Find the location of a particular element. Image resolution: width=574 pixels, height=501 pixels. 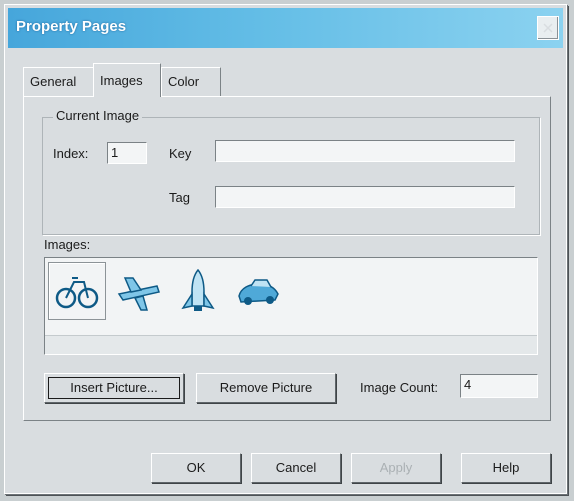

tab-color: Color is located at coordinates (191, 81).